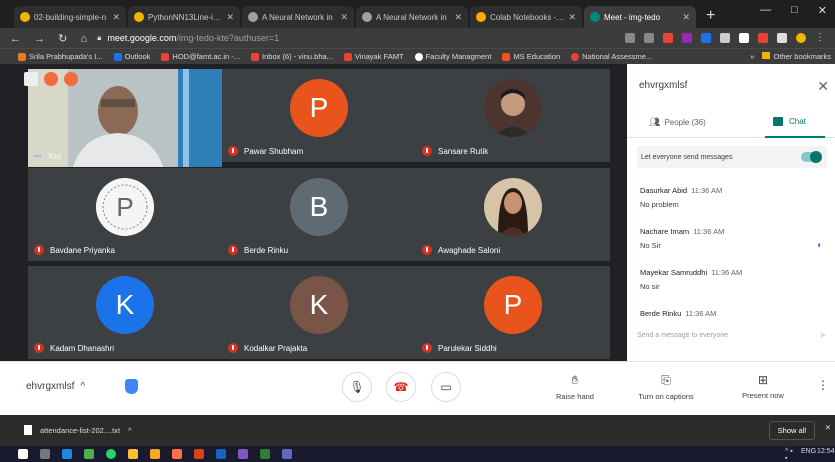  Describe the element at coordinates (319, 108) in the screenshot. I see `avatar: P` at that location.